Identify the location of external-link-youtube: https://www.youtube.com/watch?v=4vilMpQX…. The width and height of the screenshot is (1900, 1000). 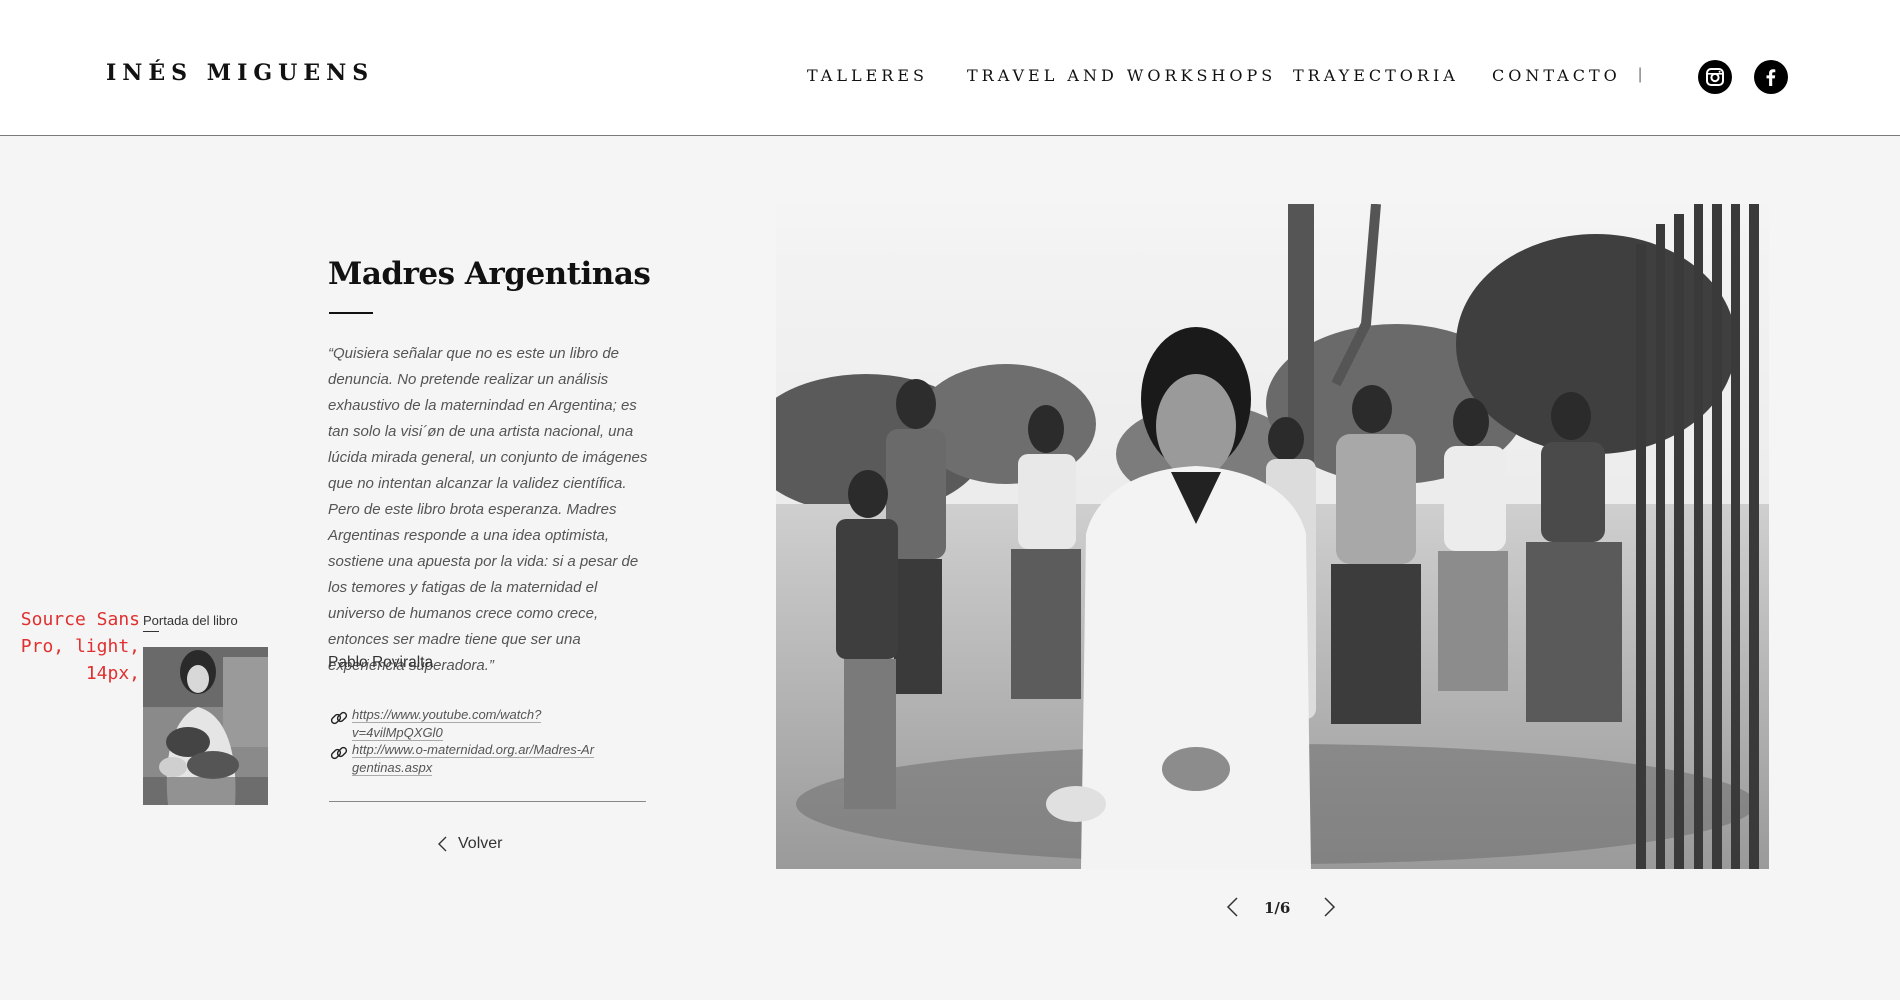
(475, 724).